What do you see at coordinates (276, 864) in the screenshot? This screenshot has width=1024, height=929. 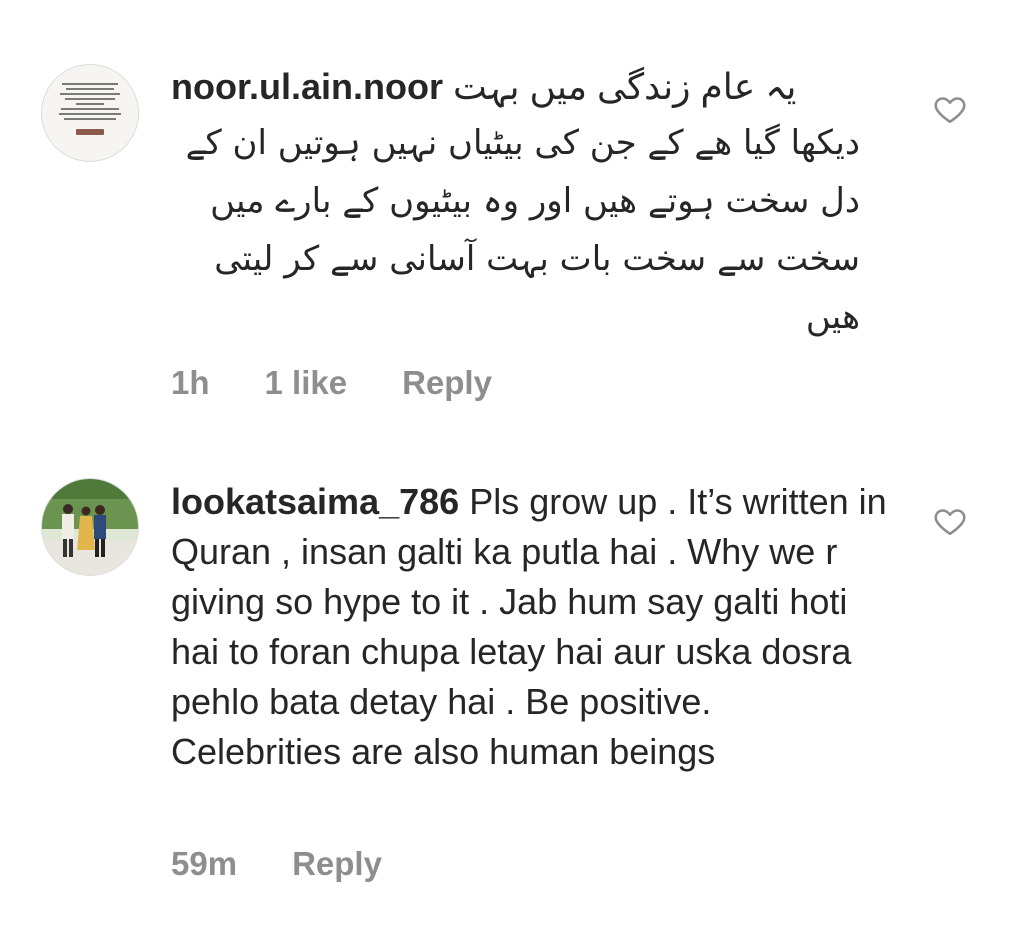 I see `comment-meta: 59m Reply` at bounding box center [276, 864].